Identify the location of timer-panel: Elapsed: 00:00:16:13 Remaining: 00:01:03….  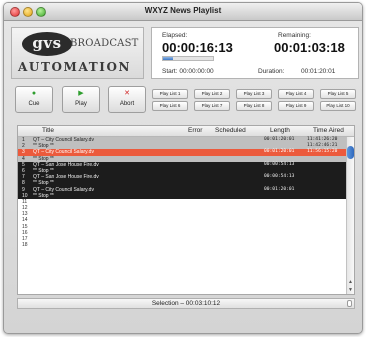
(255, 53).